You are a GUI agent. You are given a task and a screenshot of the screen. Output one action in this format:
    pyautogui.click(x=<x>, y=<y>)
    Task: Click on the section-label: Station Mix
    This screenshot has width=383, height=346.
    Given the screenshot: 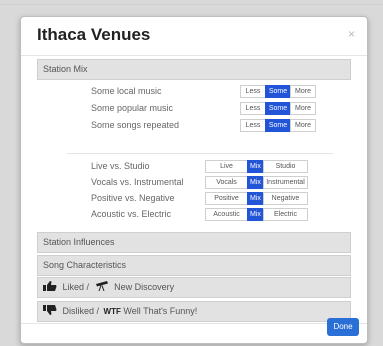 What is the action you would take?
    pyautogui.click(x=65, y=69)
    